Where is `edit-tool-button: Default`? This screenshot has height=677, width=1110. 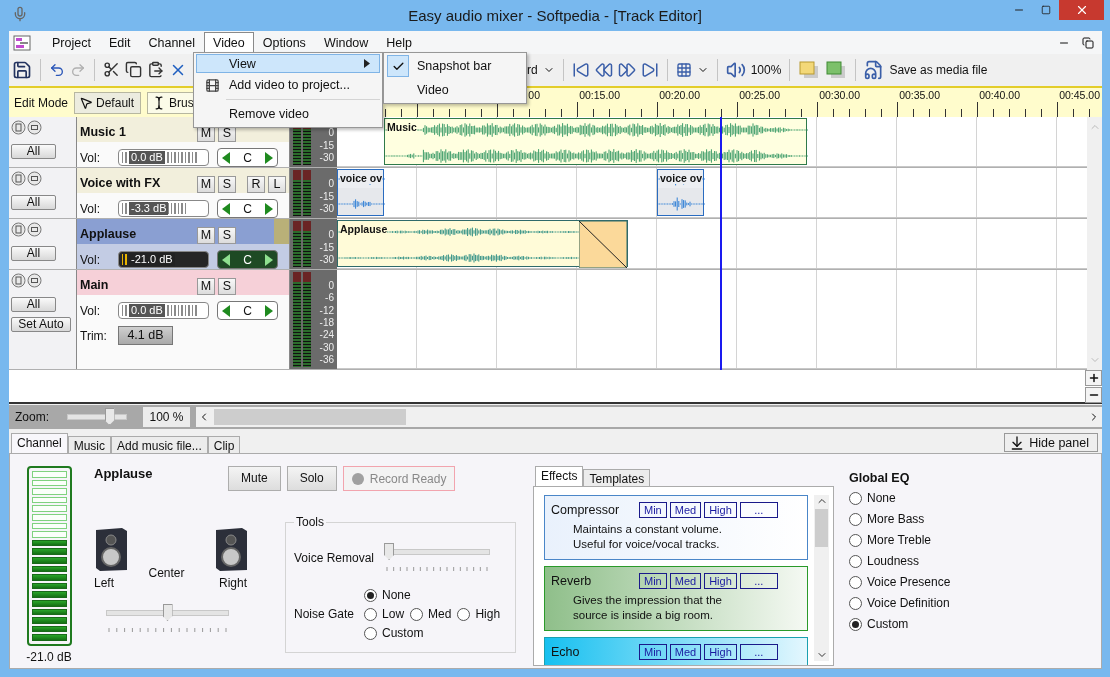
edit-tool-button: Default is located at coordinates (108, 102).